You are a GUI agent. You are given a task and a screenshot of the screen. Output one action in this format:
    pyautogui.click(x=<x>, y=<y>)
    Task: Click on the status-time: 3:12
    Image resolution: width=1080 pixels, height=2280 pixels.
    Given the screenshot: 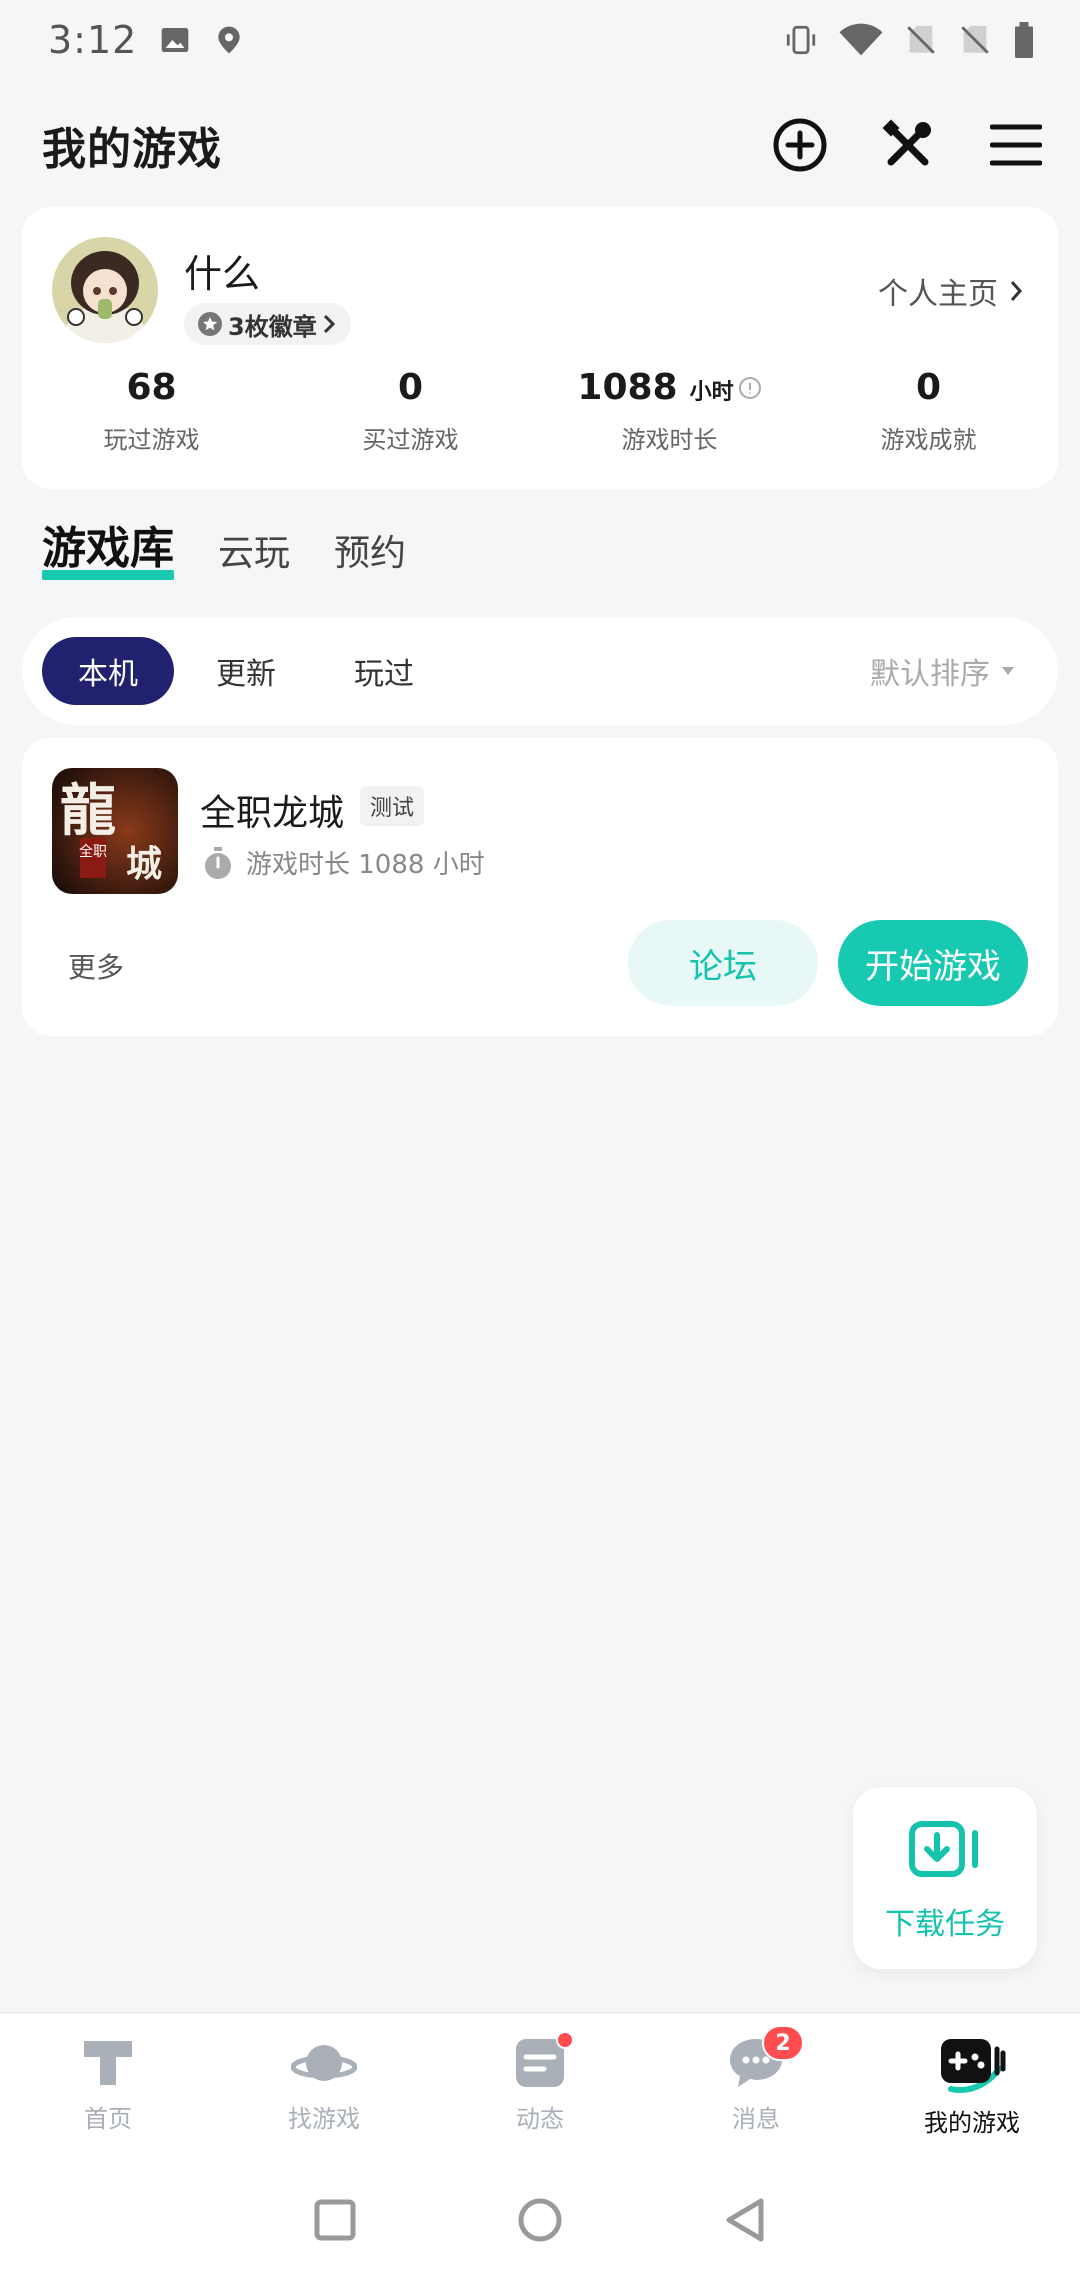 What is the action you would take?
    pyautogui.click(x=93, y=40)
    